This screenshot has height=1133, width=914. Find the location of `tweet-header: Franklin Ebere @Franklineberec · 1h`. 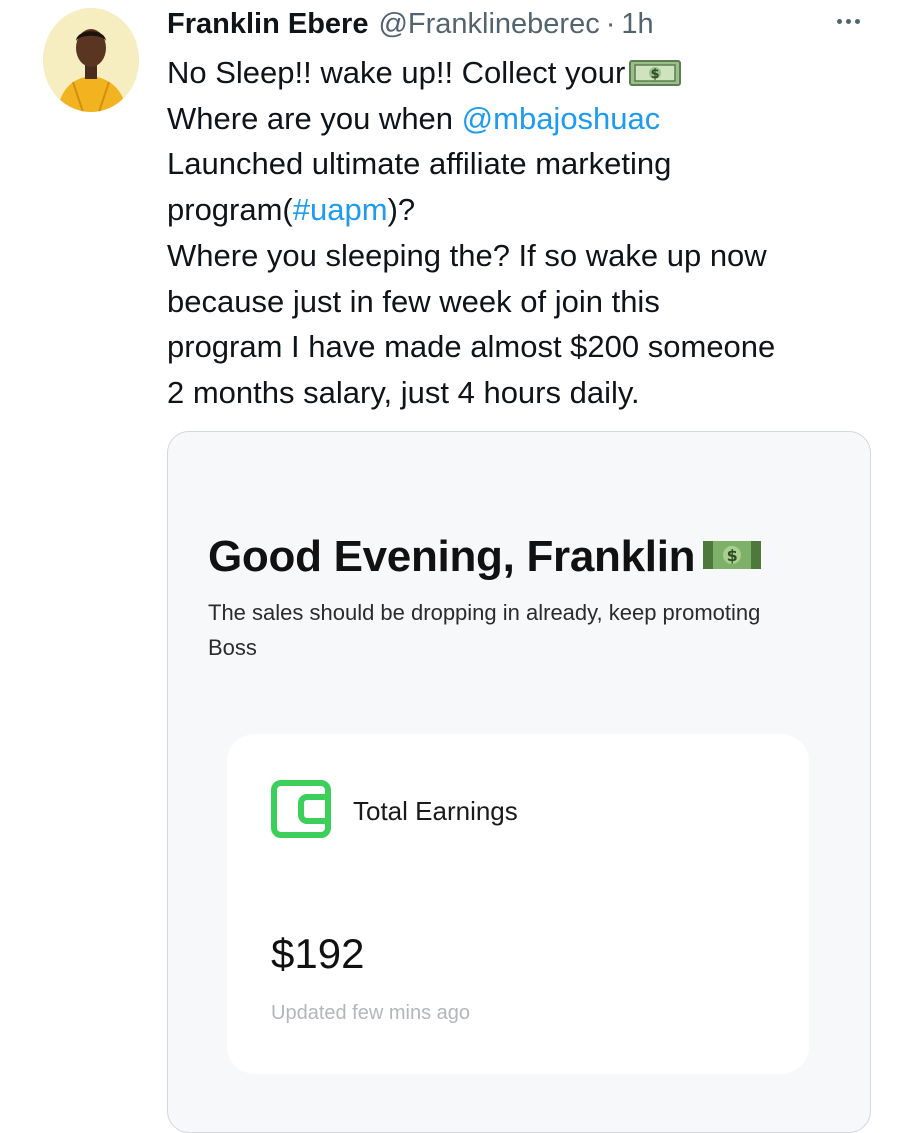

tweet-header: Franklin Ebere @Franklineberec · 1h is located at coordinates (510, 24).